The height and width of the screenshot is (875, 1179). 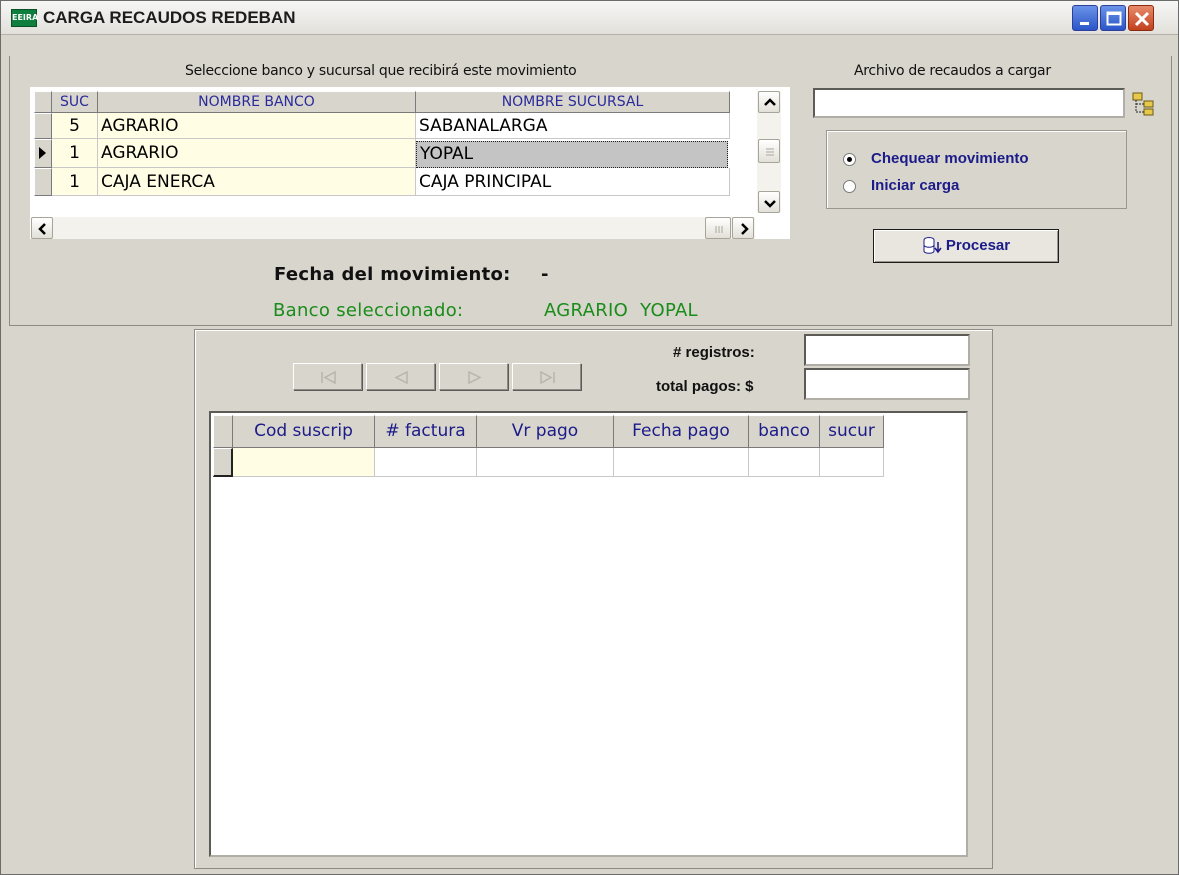 What do you see at coordinates (852, 431) in the screenshot?
I see `column-header-sucur: sucur` at bounding box center [852, 431].